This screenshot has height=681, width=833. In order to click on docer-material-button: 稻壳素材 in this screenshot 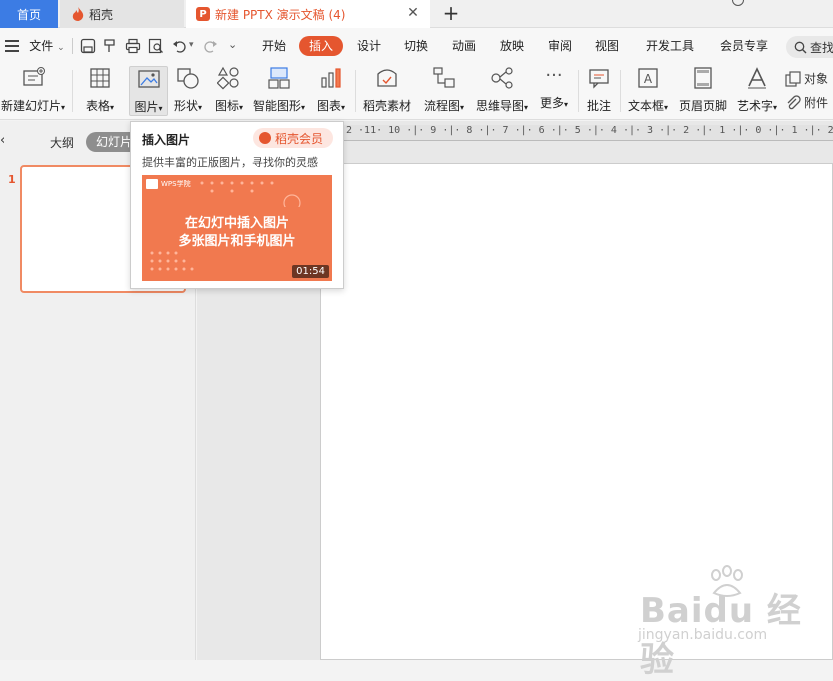, I will do `click(387, 91)`.